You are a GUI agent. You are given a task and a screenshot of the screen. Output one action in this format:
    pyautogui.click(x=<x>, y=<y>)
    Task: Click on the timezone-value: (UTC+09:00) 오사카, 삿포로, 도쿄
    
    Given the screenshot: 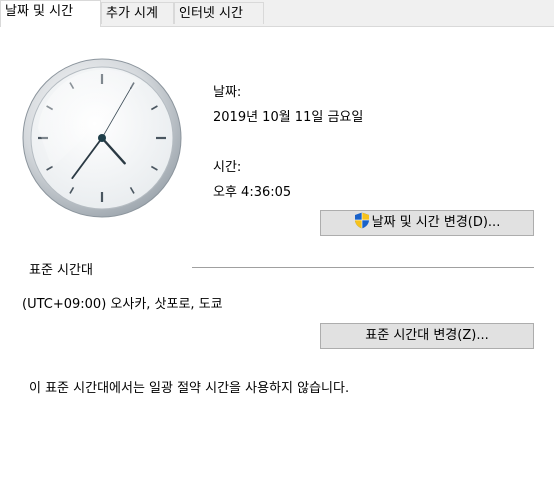 What is the action you would take?
    pyautogui.click(x=122, y=304)
    